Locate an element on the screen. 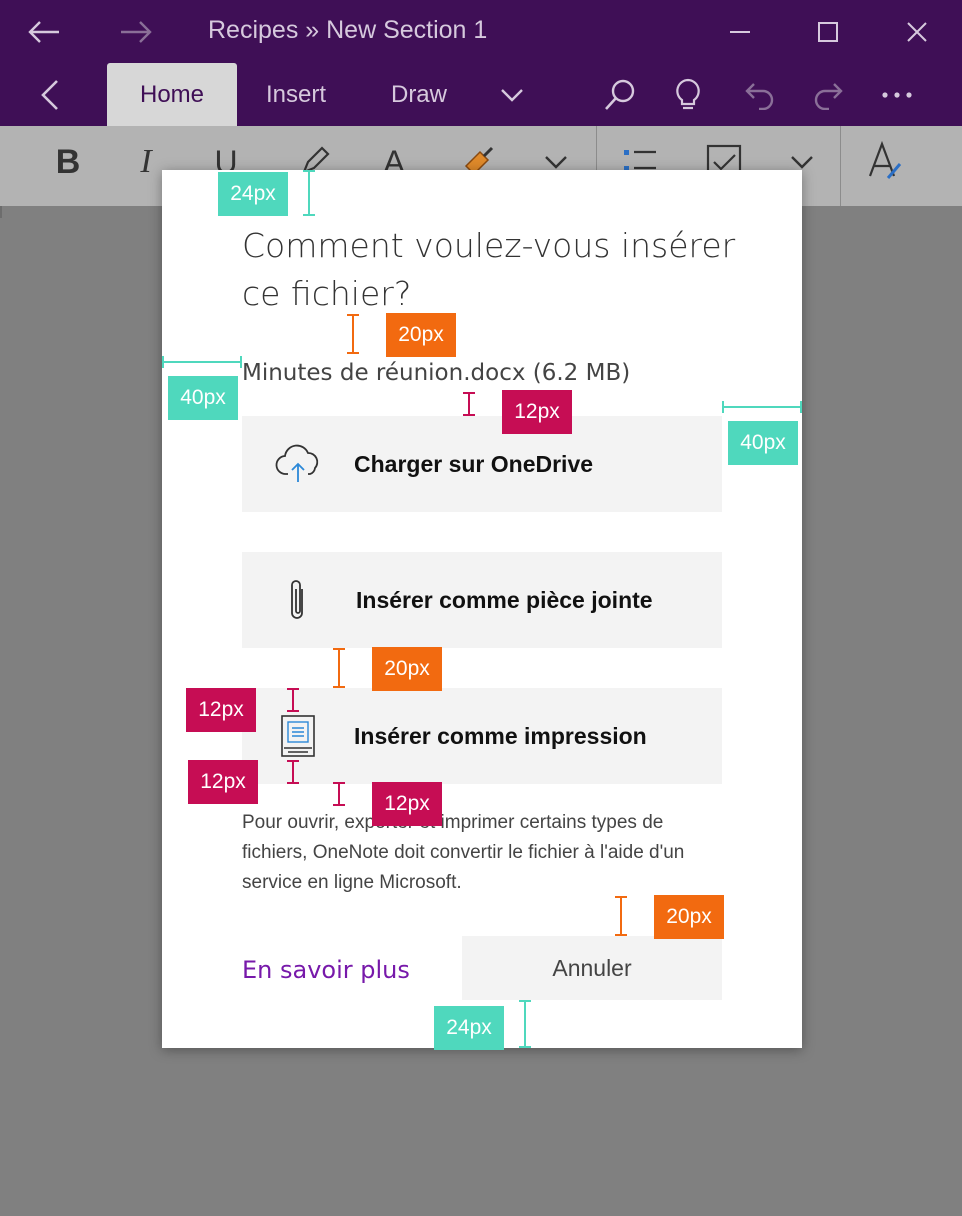 The width and height of the screenshot is (962, 1216). spacing-label-option-gap: 20px is located at coordinates (407, 669).